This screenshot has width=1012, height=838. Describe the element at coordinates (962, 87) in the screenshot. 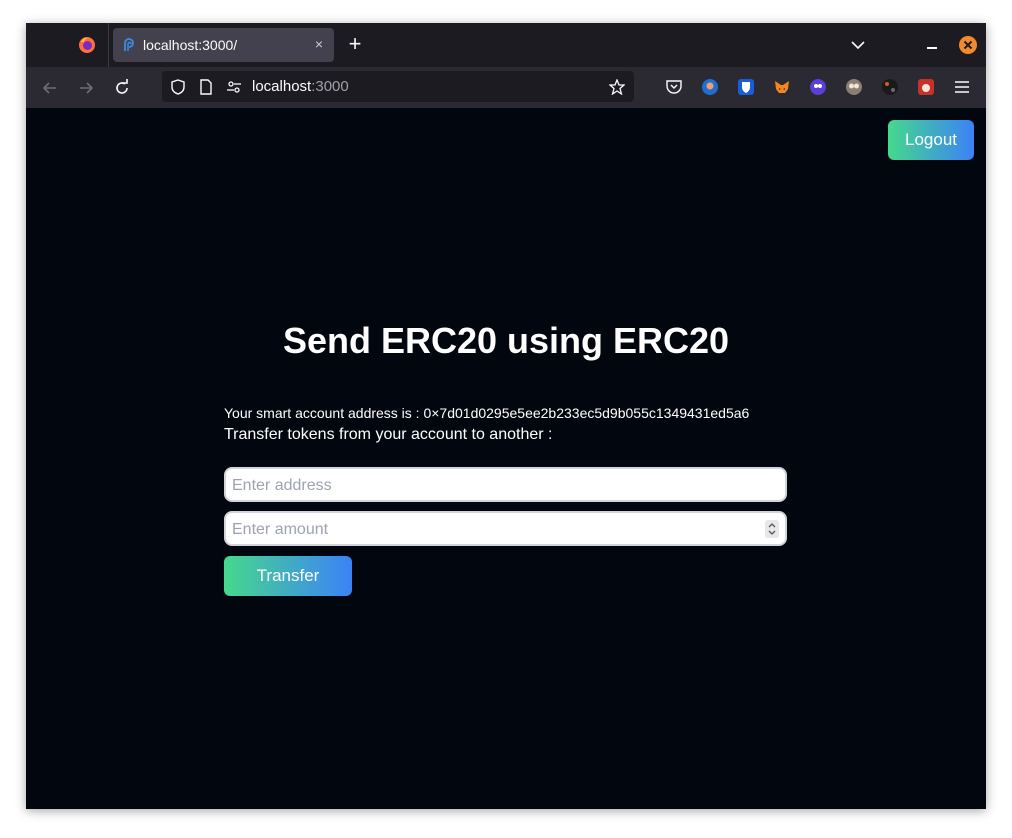

I see `hamburger-menu-icon` at that location.